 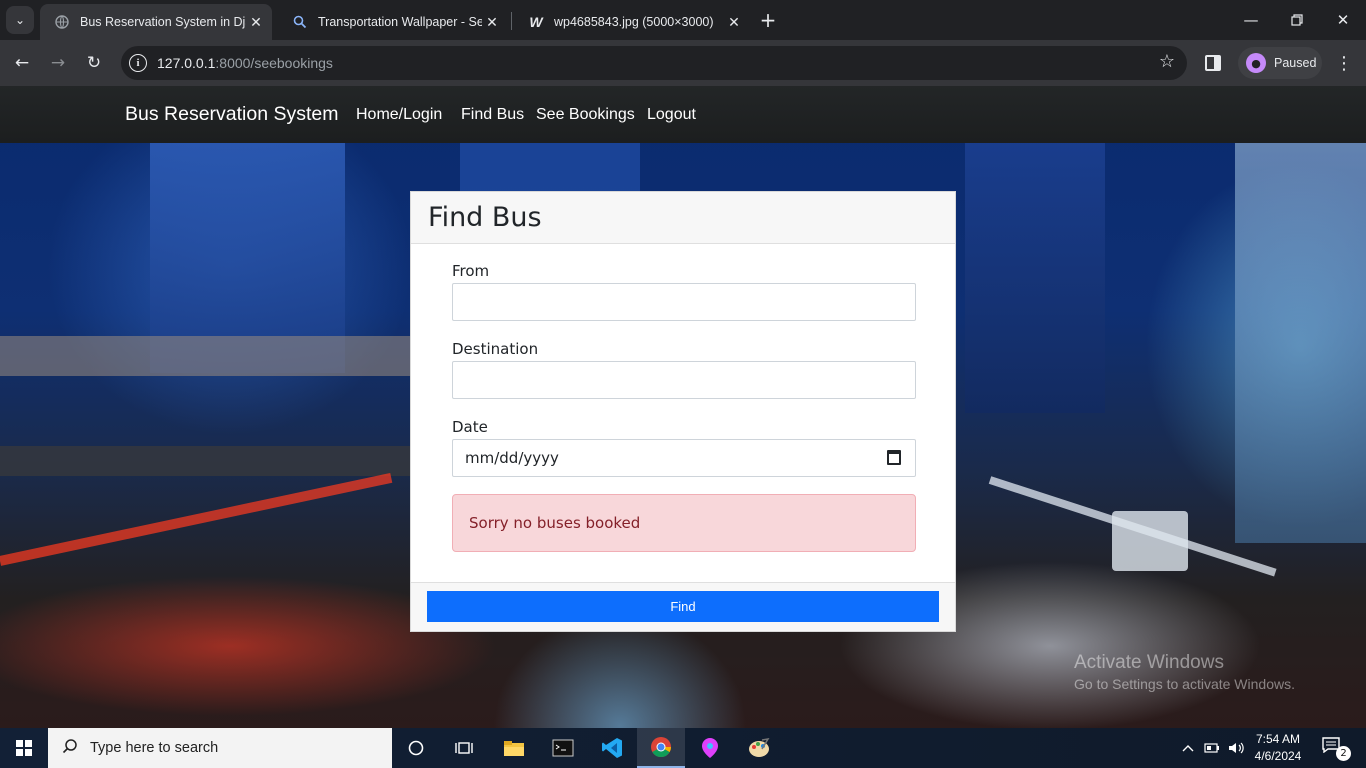 What do you see at coordinates (1278, 739) in the screenshot?
I see `clock-time: 7:54 AM` at bounding box center [1278, 739].